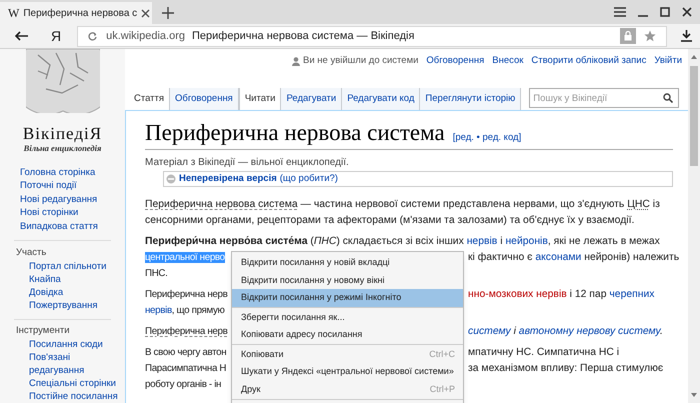 The width and height of the screenshot is (700, 403). Describe the element at coordinates (72, 227) in the screenshot. I see `sidebar-link: Випадкова стаття` at that location.